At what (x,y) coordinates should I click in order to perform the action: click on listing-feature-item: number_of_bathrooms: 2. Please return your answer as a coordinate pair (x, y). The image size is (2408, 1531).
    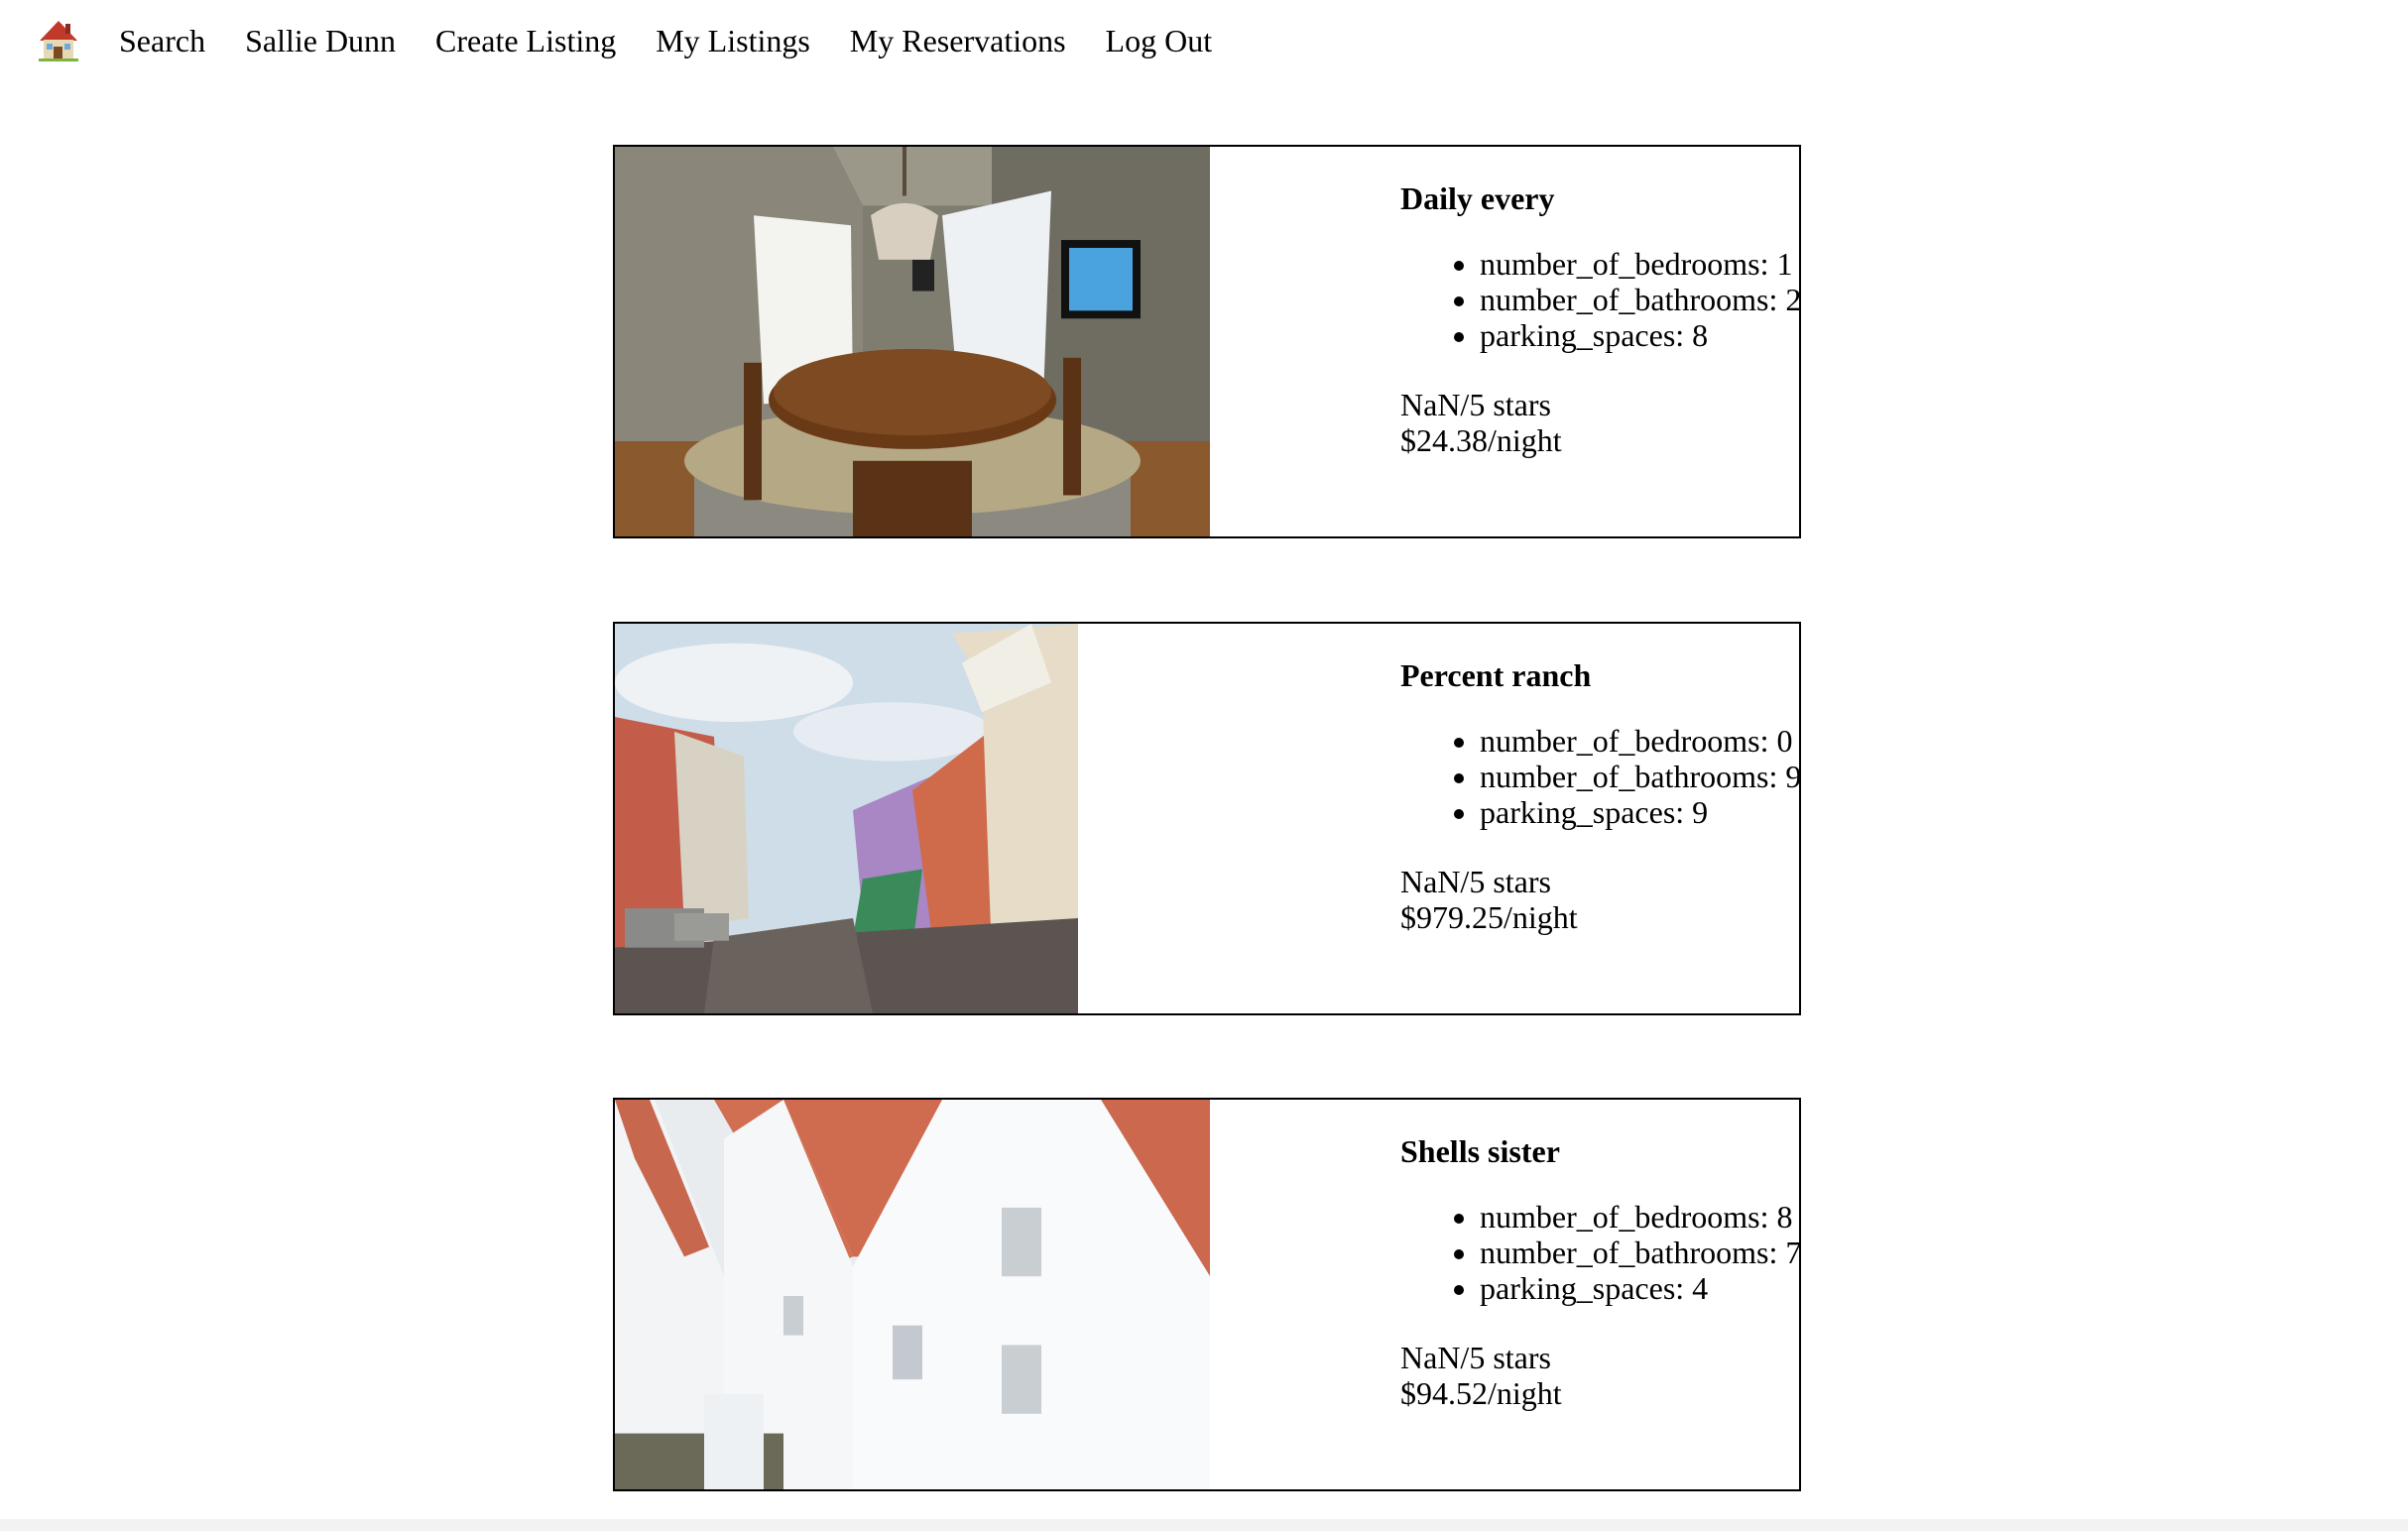
    Looking at the image, I should click on (1640, 299).